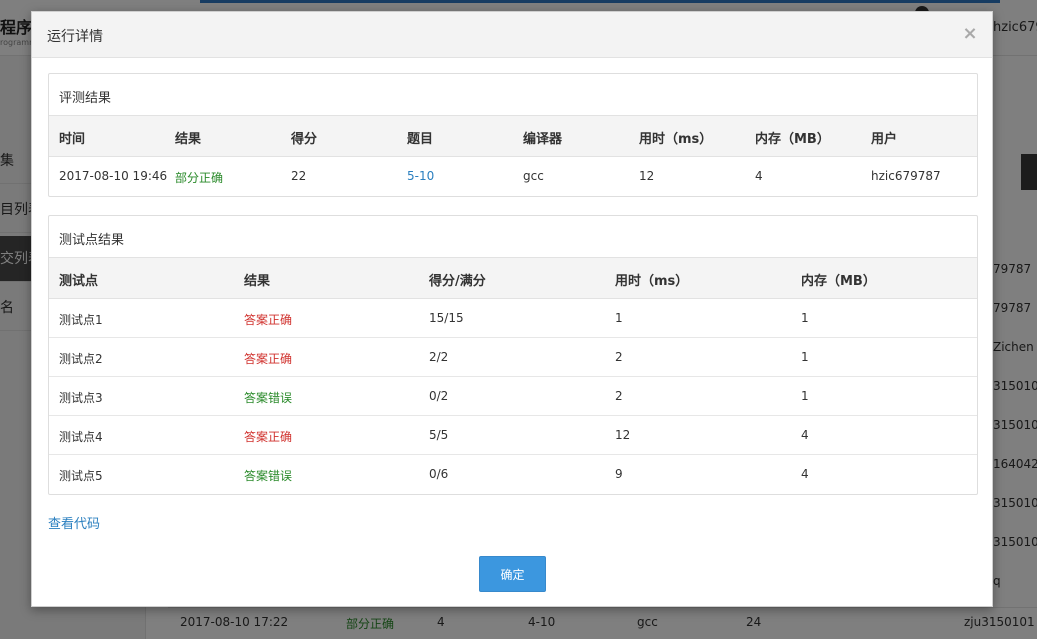 Image resolution: width=1037 pixels, height=639 pixels. What do you see at coordinates (74, 522) in the screenshot?
I see `view-code-link: 查看代码` at bounding box center [74, 522].